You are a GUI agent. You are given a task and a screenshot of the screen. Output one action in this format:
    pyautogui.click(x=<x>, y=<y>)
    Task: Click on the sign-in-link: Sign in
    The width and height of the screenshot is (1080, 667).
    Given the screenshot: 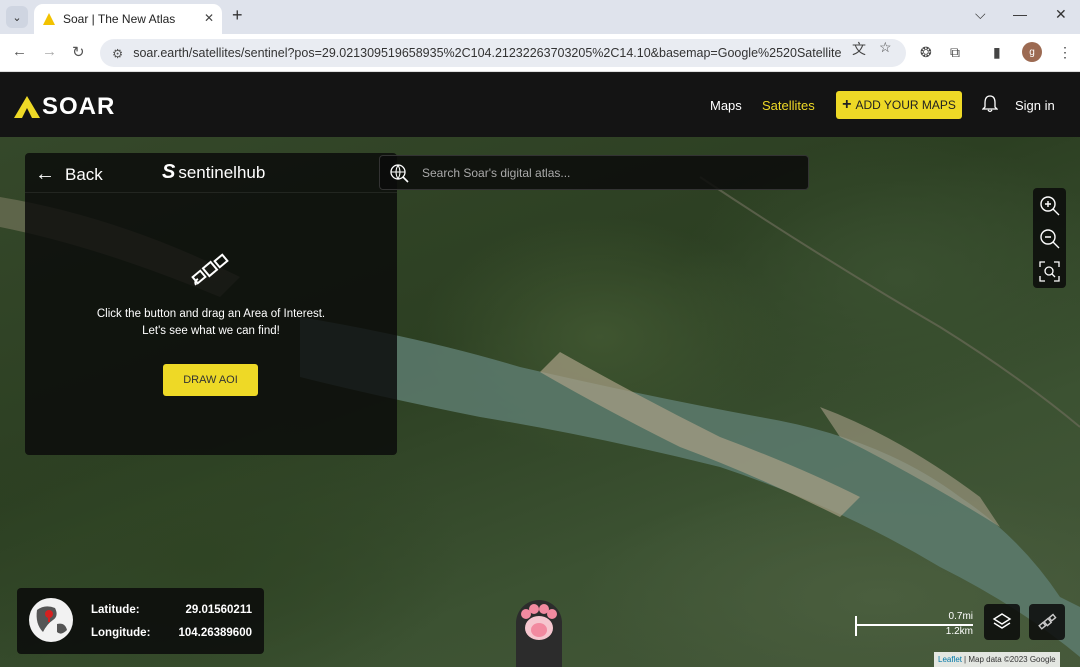 What is the action you would take?
    pyautogui.click(x=1035, y=105)
    